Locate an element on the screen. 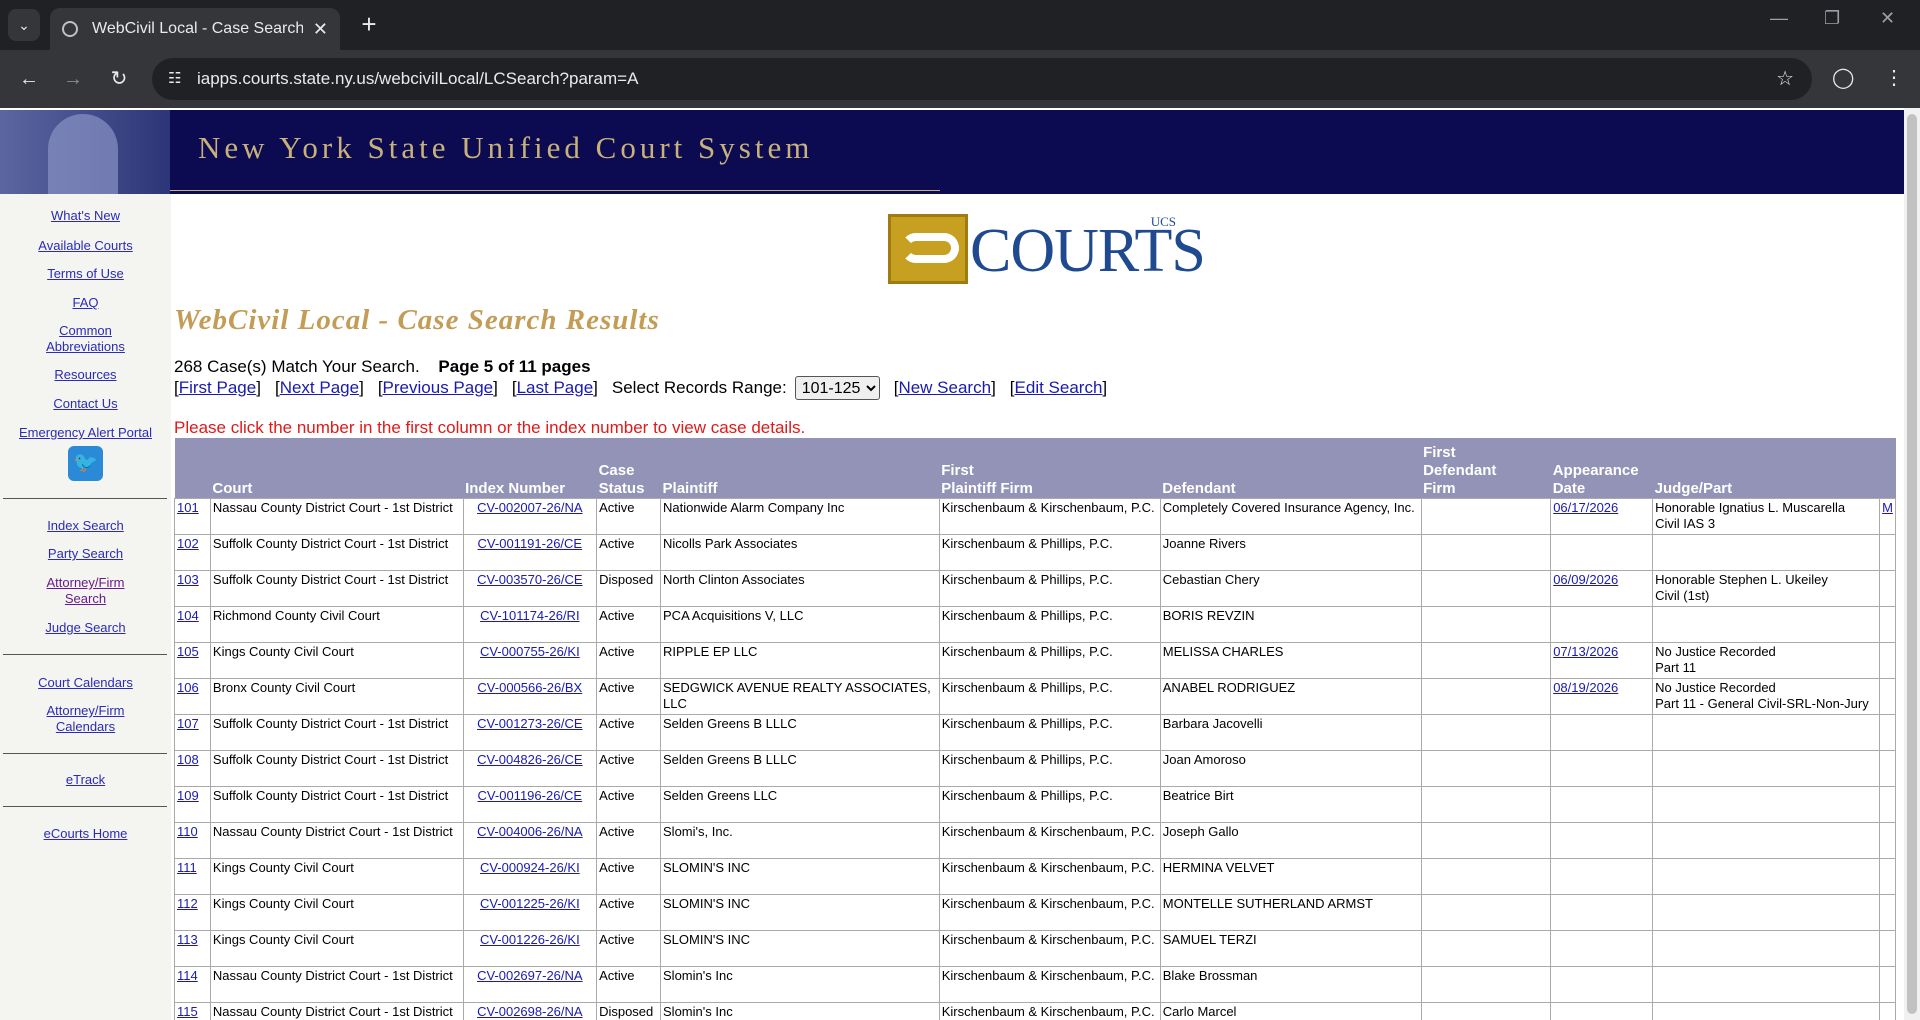 The width and height of the screenshot is (1920, 1020). case-number-link: 111 is located at coordinates (187, 867).